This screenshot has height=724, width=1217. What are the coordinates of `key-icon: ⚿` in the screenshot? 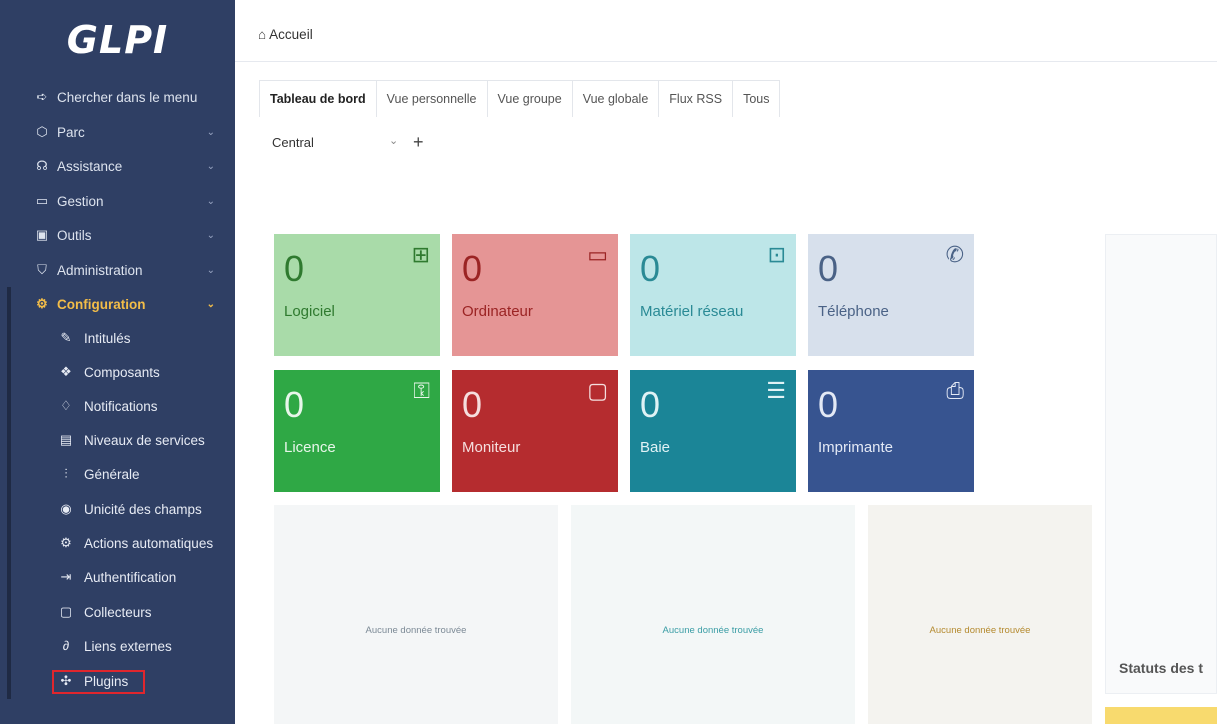 It's located at (421, 390).